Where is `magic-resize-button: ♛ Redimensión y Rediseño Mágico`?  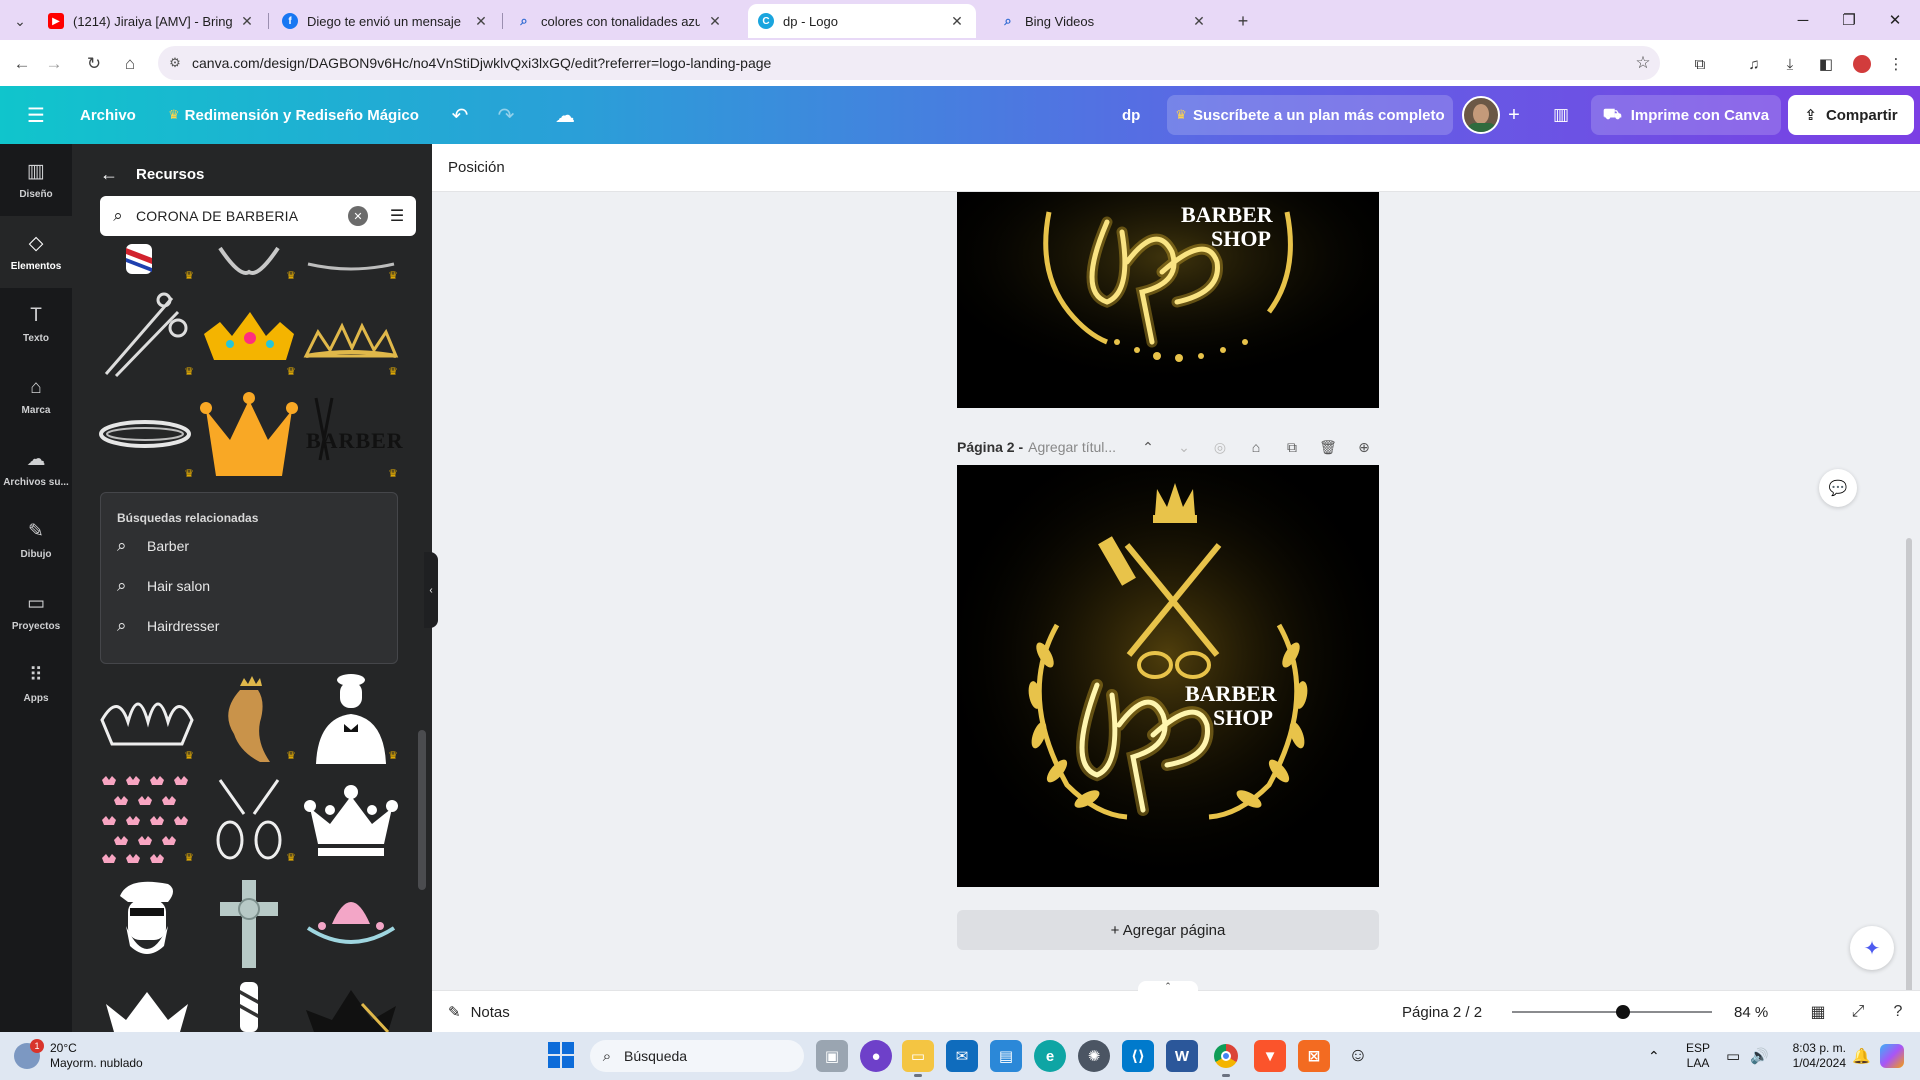
magic-resize-button: ♛ Redimensión y Rediseño Mágico is located at coordinates (293, 115).